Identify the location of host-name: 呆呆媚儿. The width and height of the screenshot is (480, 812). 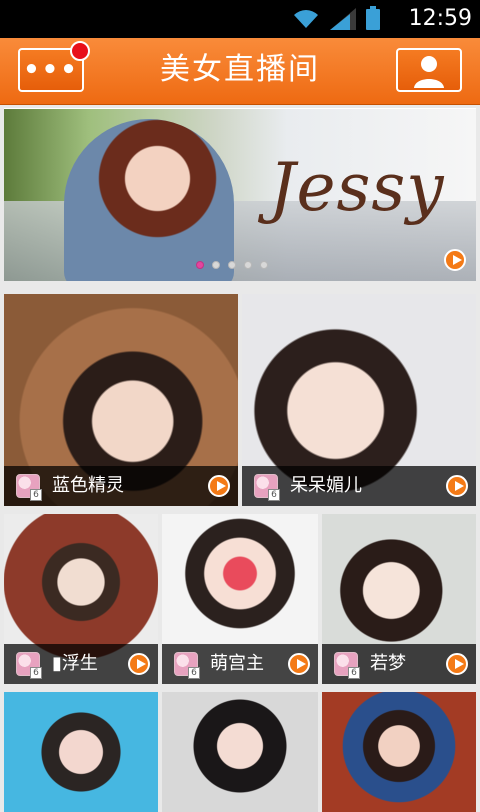
(326, 485).